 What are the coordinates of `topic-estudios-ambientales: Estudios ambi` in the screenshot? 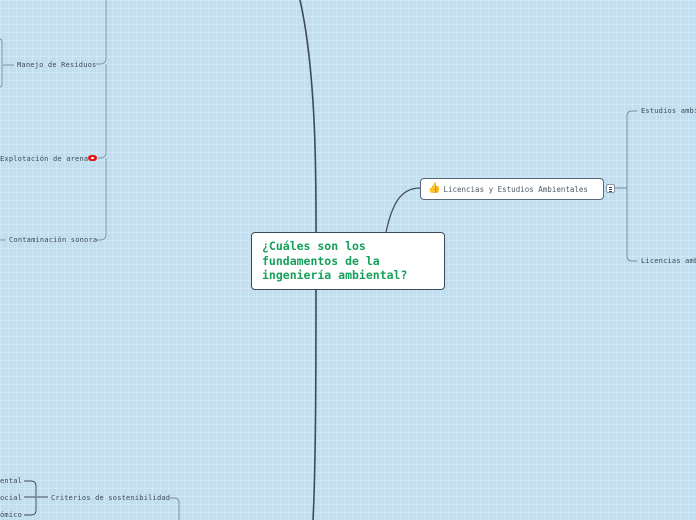 It's located at (668, 111).